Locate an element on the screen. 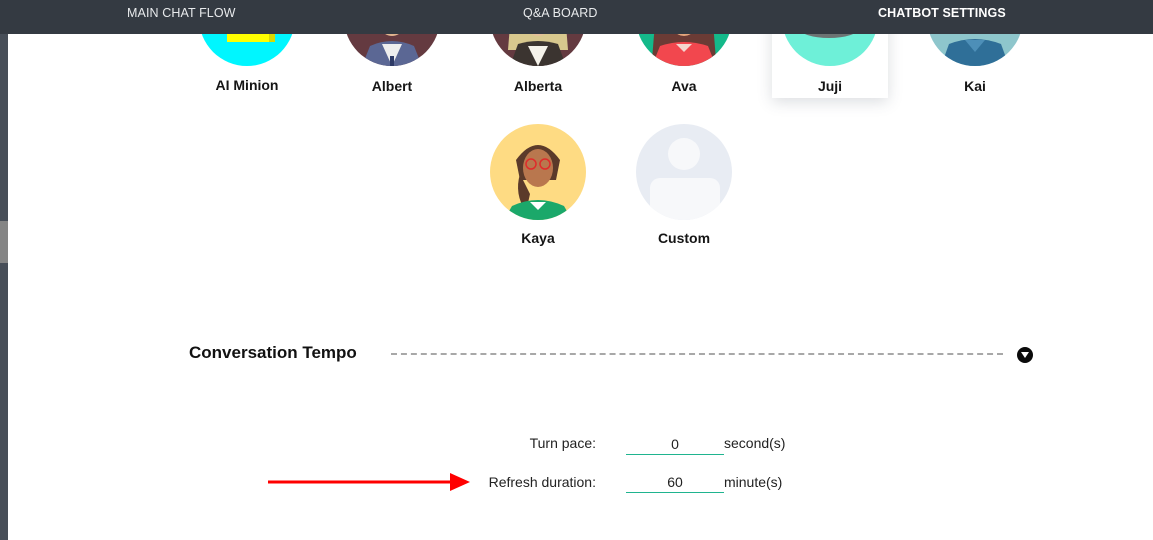  turn-pace-input is located at coordinates (675, 444).